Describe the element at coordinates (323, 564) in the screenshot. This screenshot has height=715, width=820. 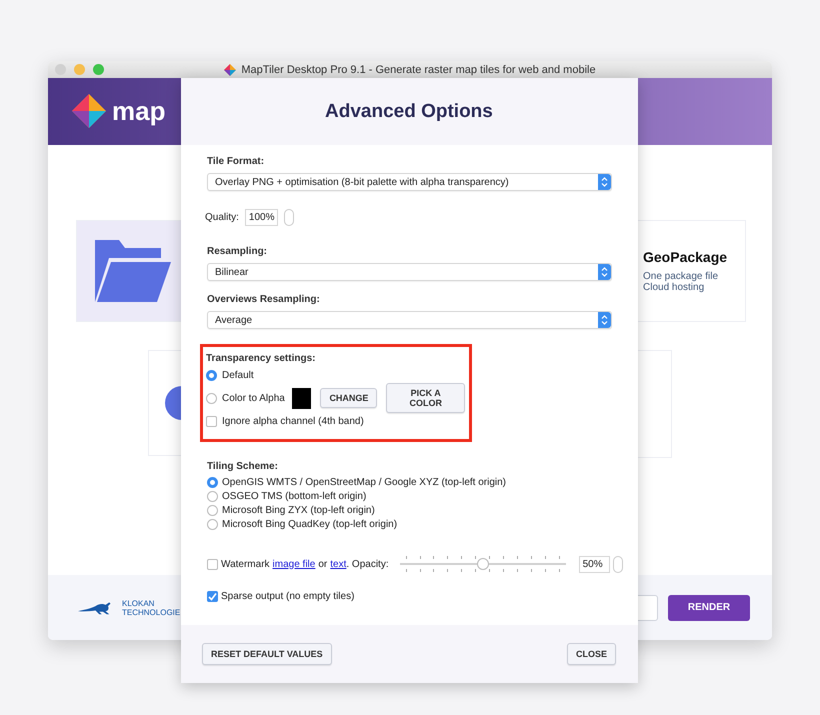
I see `option-label: or` at that location.